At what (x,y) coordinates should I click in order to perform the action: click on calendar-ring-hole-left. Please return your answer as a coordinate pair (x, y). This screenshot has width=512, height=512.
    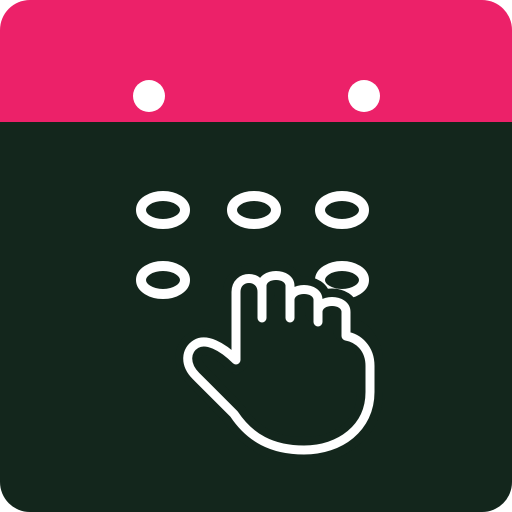
    Looking at the image, I should click on (149, 96).